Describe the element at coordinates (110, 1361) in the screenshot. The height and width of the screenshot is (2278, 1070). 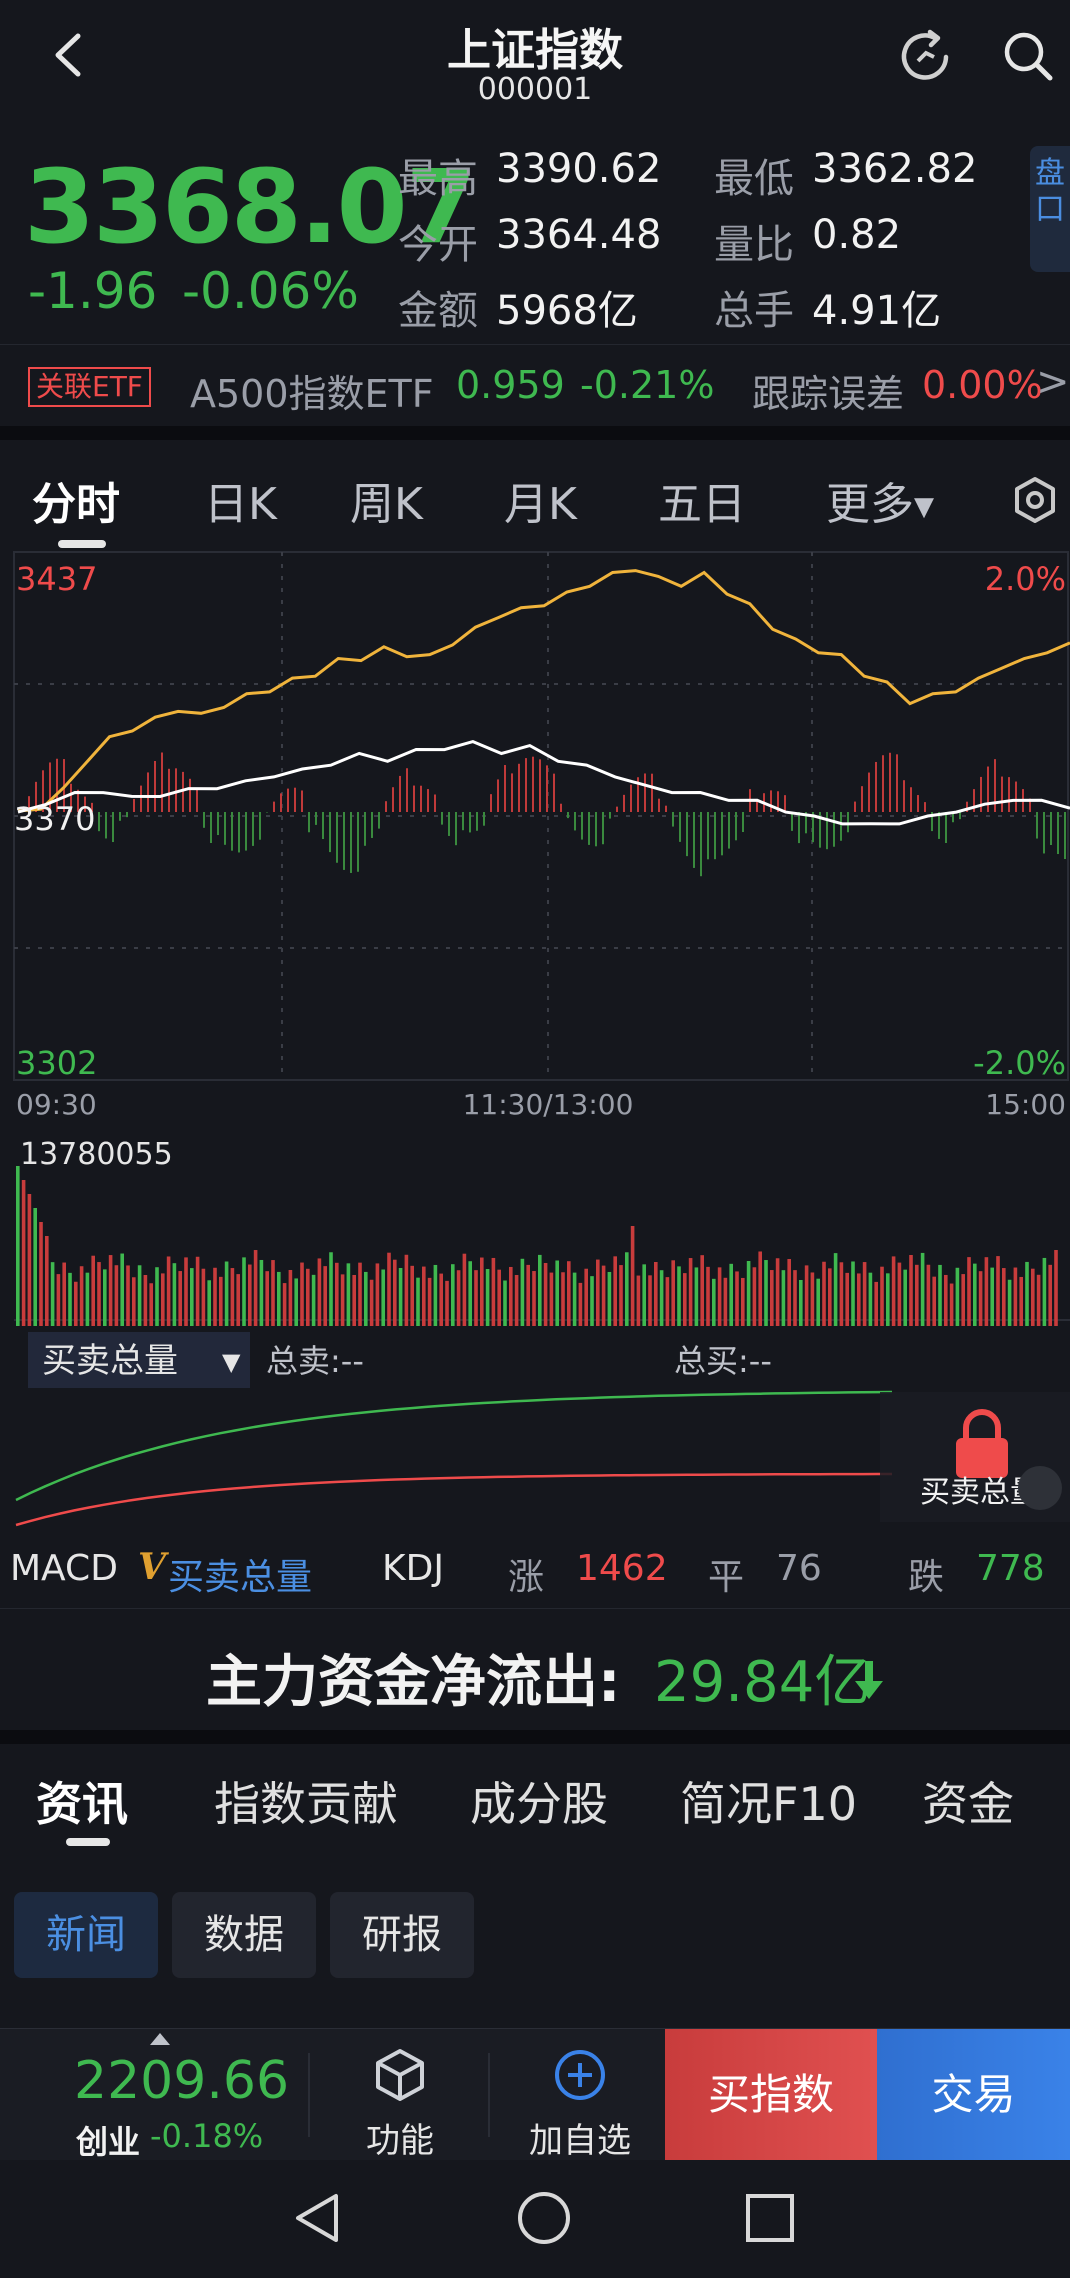
I see `bs-selector-label: 买卖总量` at that location.